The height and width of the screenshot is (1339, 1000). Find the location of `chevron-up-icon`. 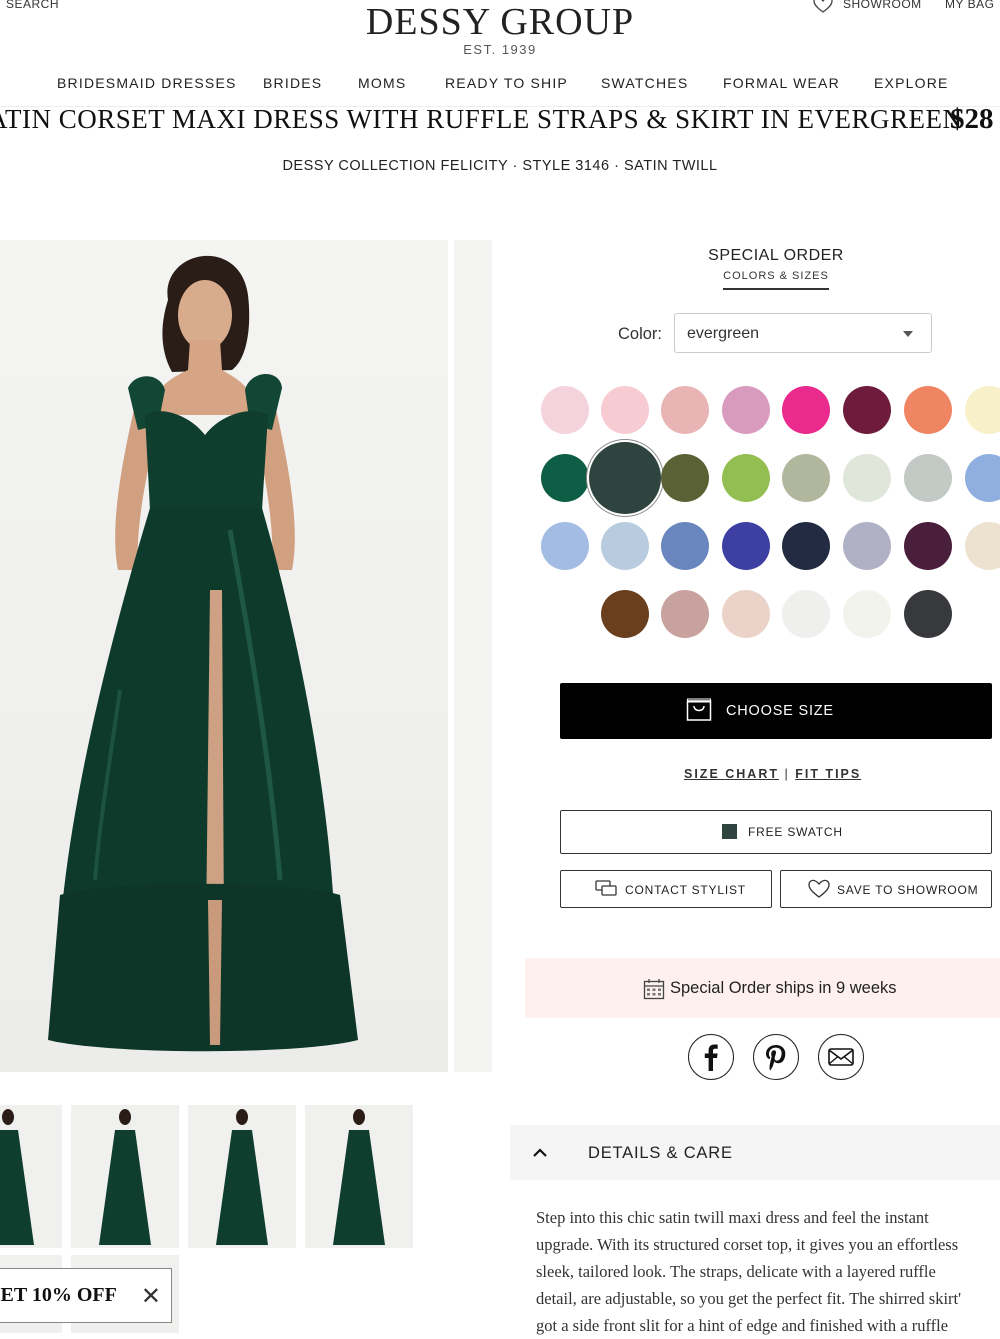

chevron-up-icon is located at coordinates (540, 1155).